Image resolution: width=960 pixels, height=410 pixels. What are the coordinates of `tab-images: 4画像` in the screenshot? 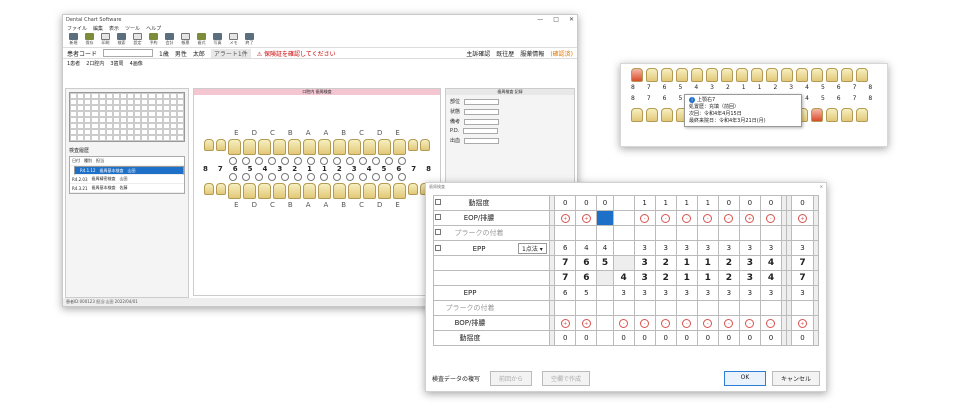 It's located at (136, 63).